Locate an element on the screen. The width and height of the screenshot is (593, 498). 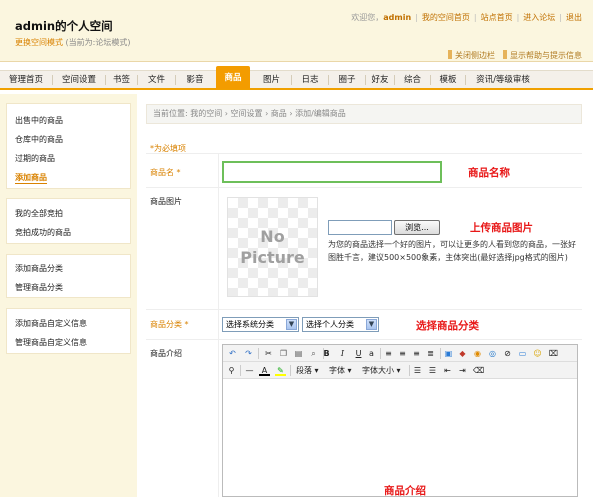
close-sidebar-link: 关闭侧边栏 is located at coordinates (475, 55).